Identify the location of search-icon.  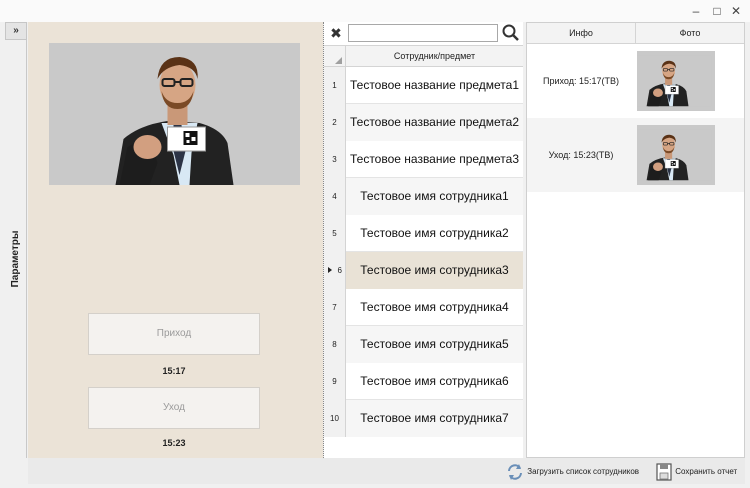
(511, 33).